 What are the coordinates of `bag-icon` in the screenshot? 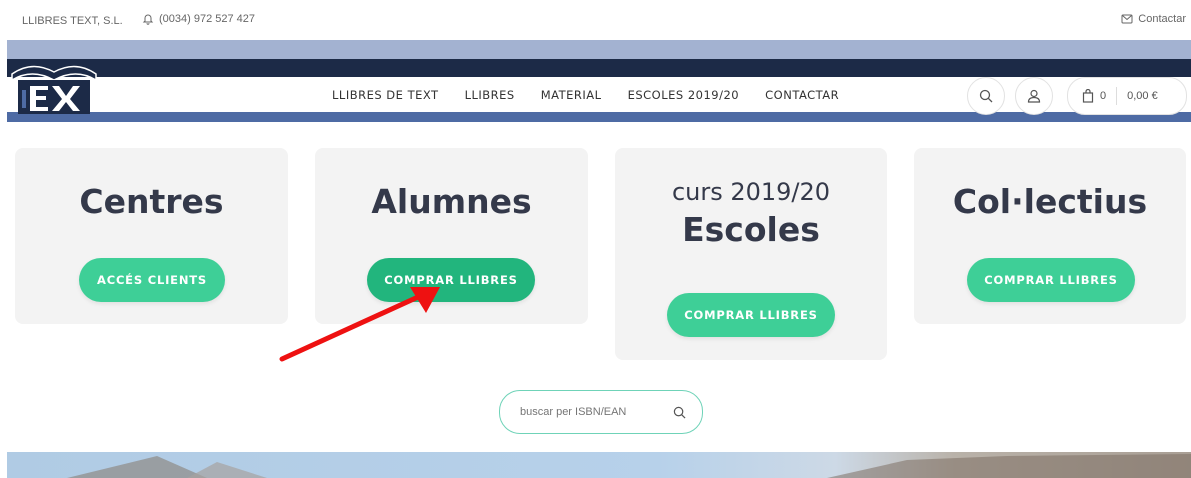 It's located at (1088, 96).